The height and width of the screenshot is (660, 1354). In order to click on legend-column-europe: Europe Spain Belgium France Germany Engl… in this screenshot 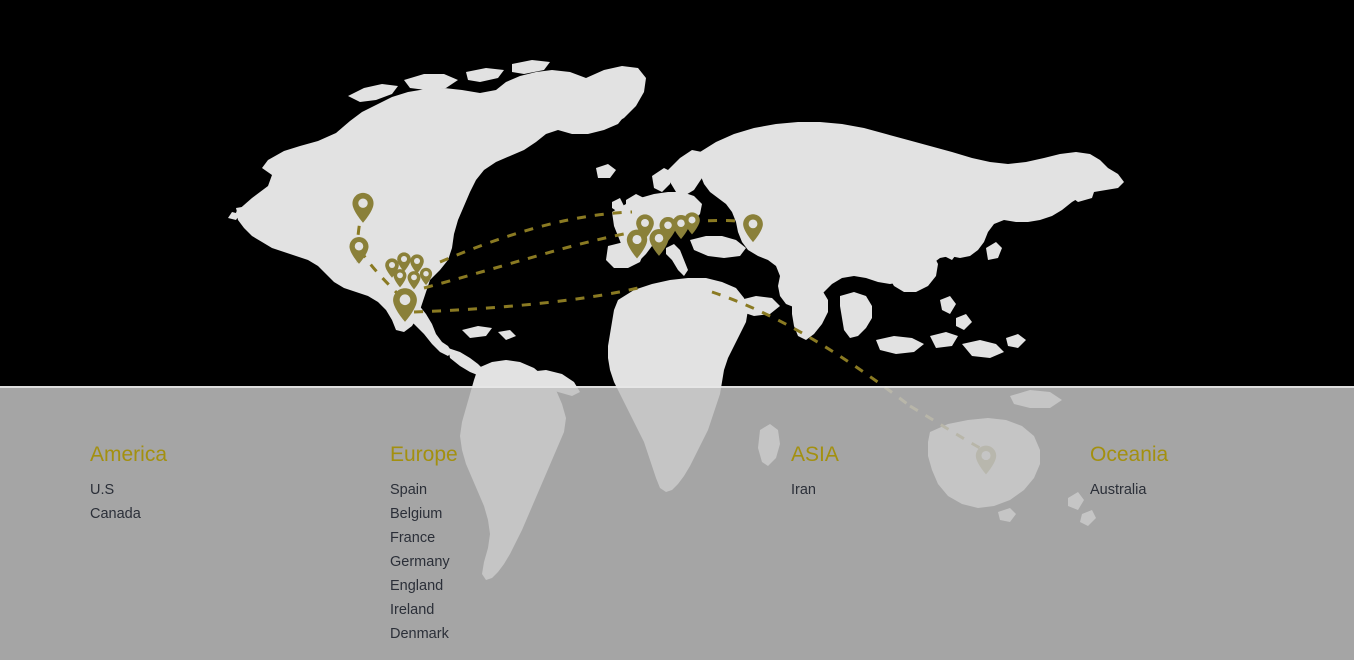, I will do `click(424, 544)`.